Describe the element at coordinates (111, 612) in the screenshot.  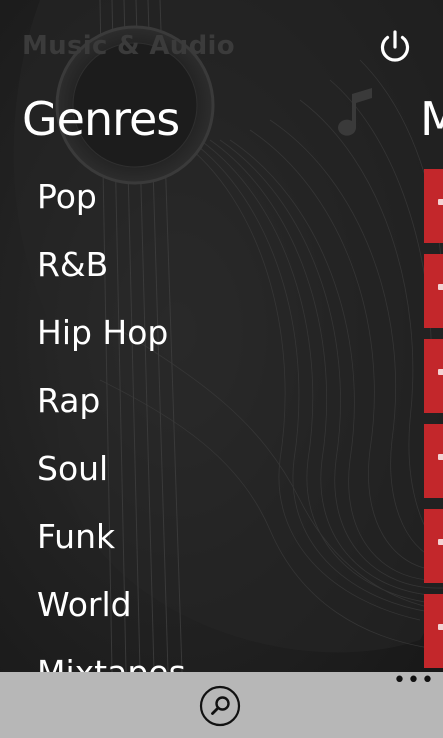
I see `genre-item-world: World` at that location.